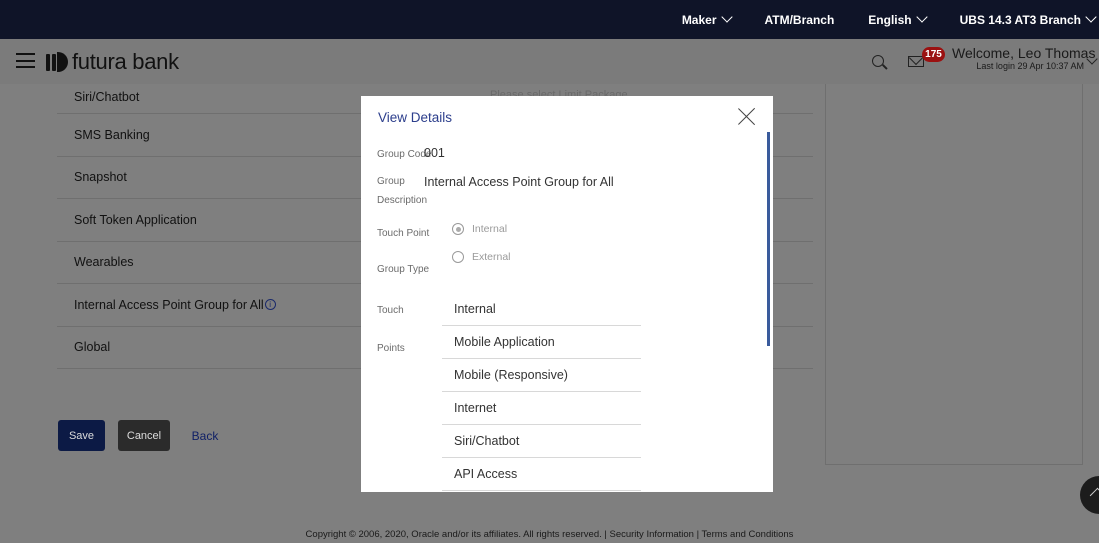 This screenshot has width=1099, height=543. What do you see at coordinates (391, 348) in the screenshot?
I see `touch-points-label-line2: Points` at bounding box center [391, 348].